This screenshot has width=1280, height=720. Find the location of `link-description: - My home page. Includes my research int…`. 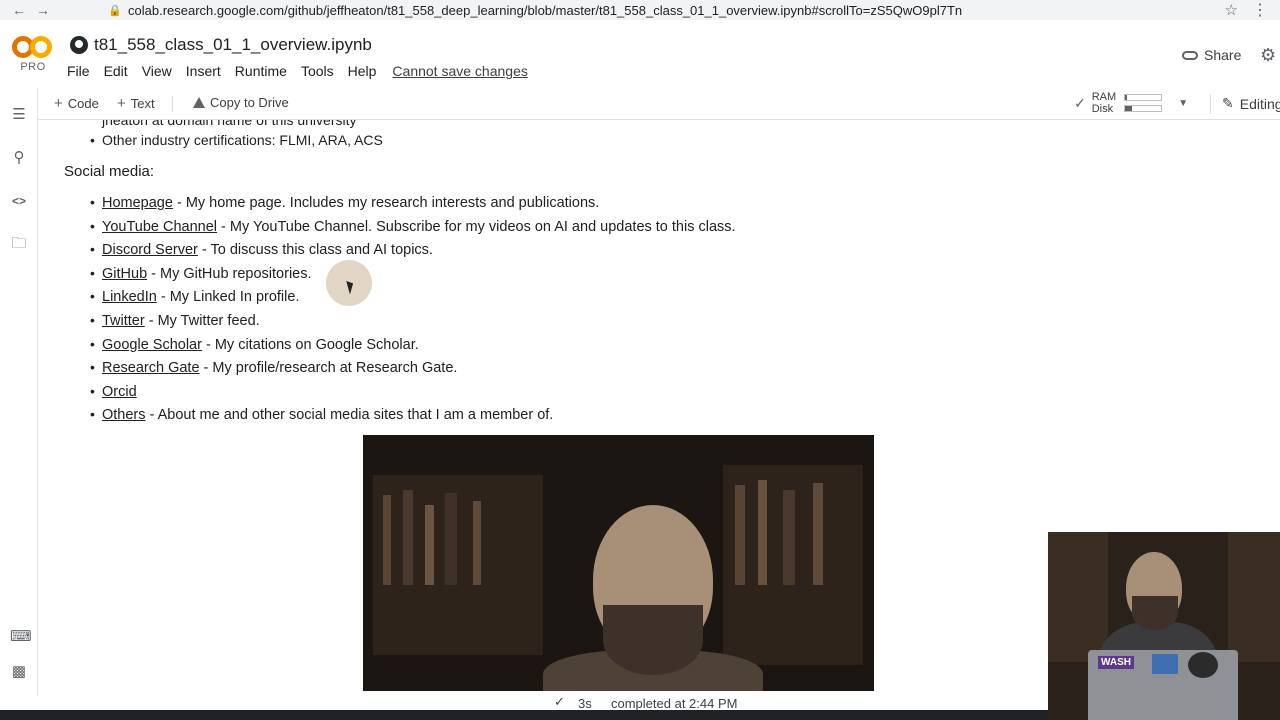

link-description: - My home page. Includes my research int… is located at coordinates (386, 203).